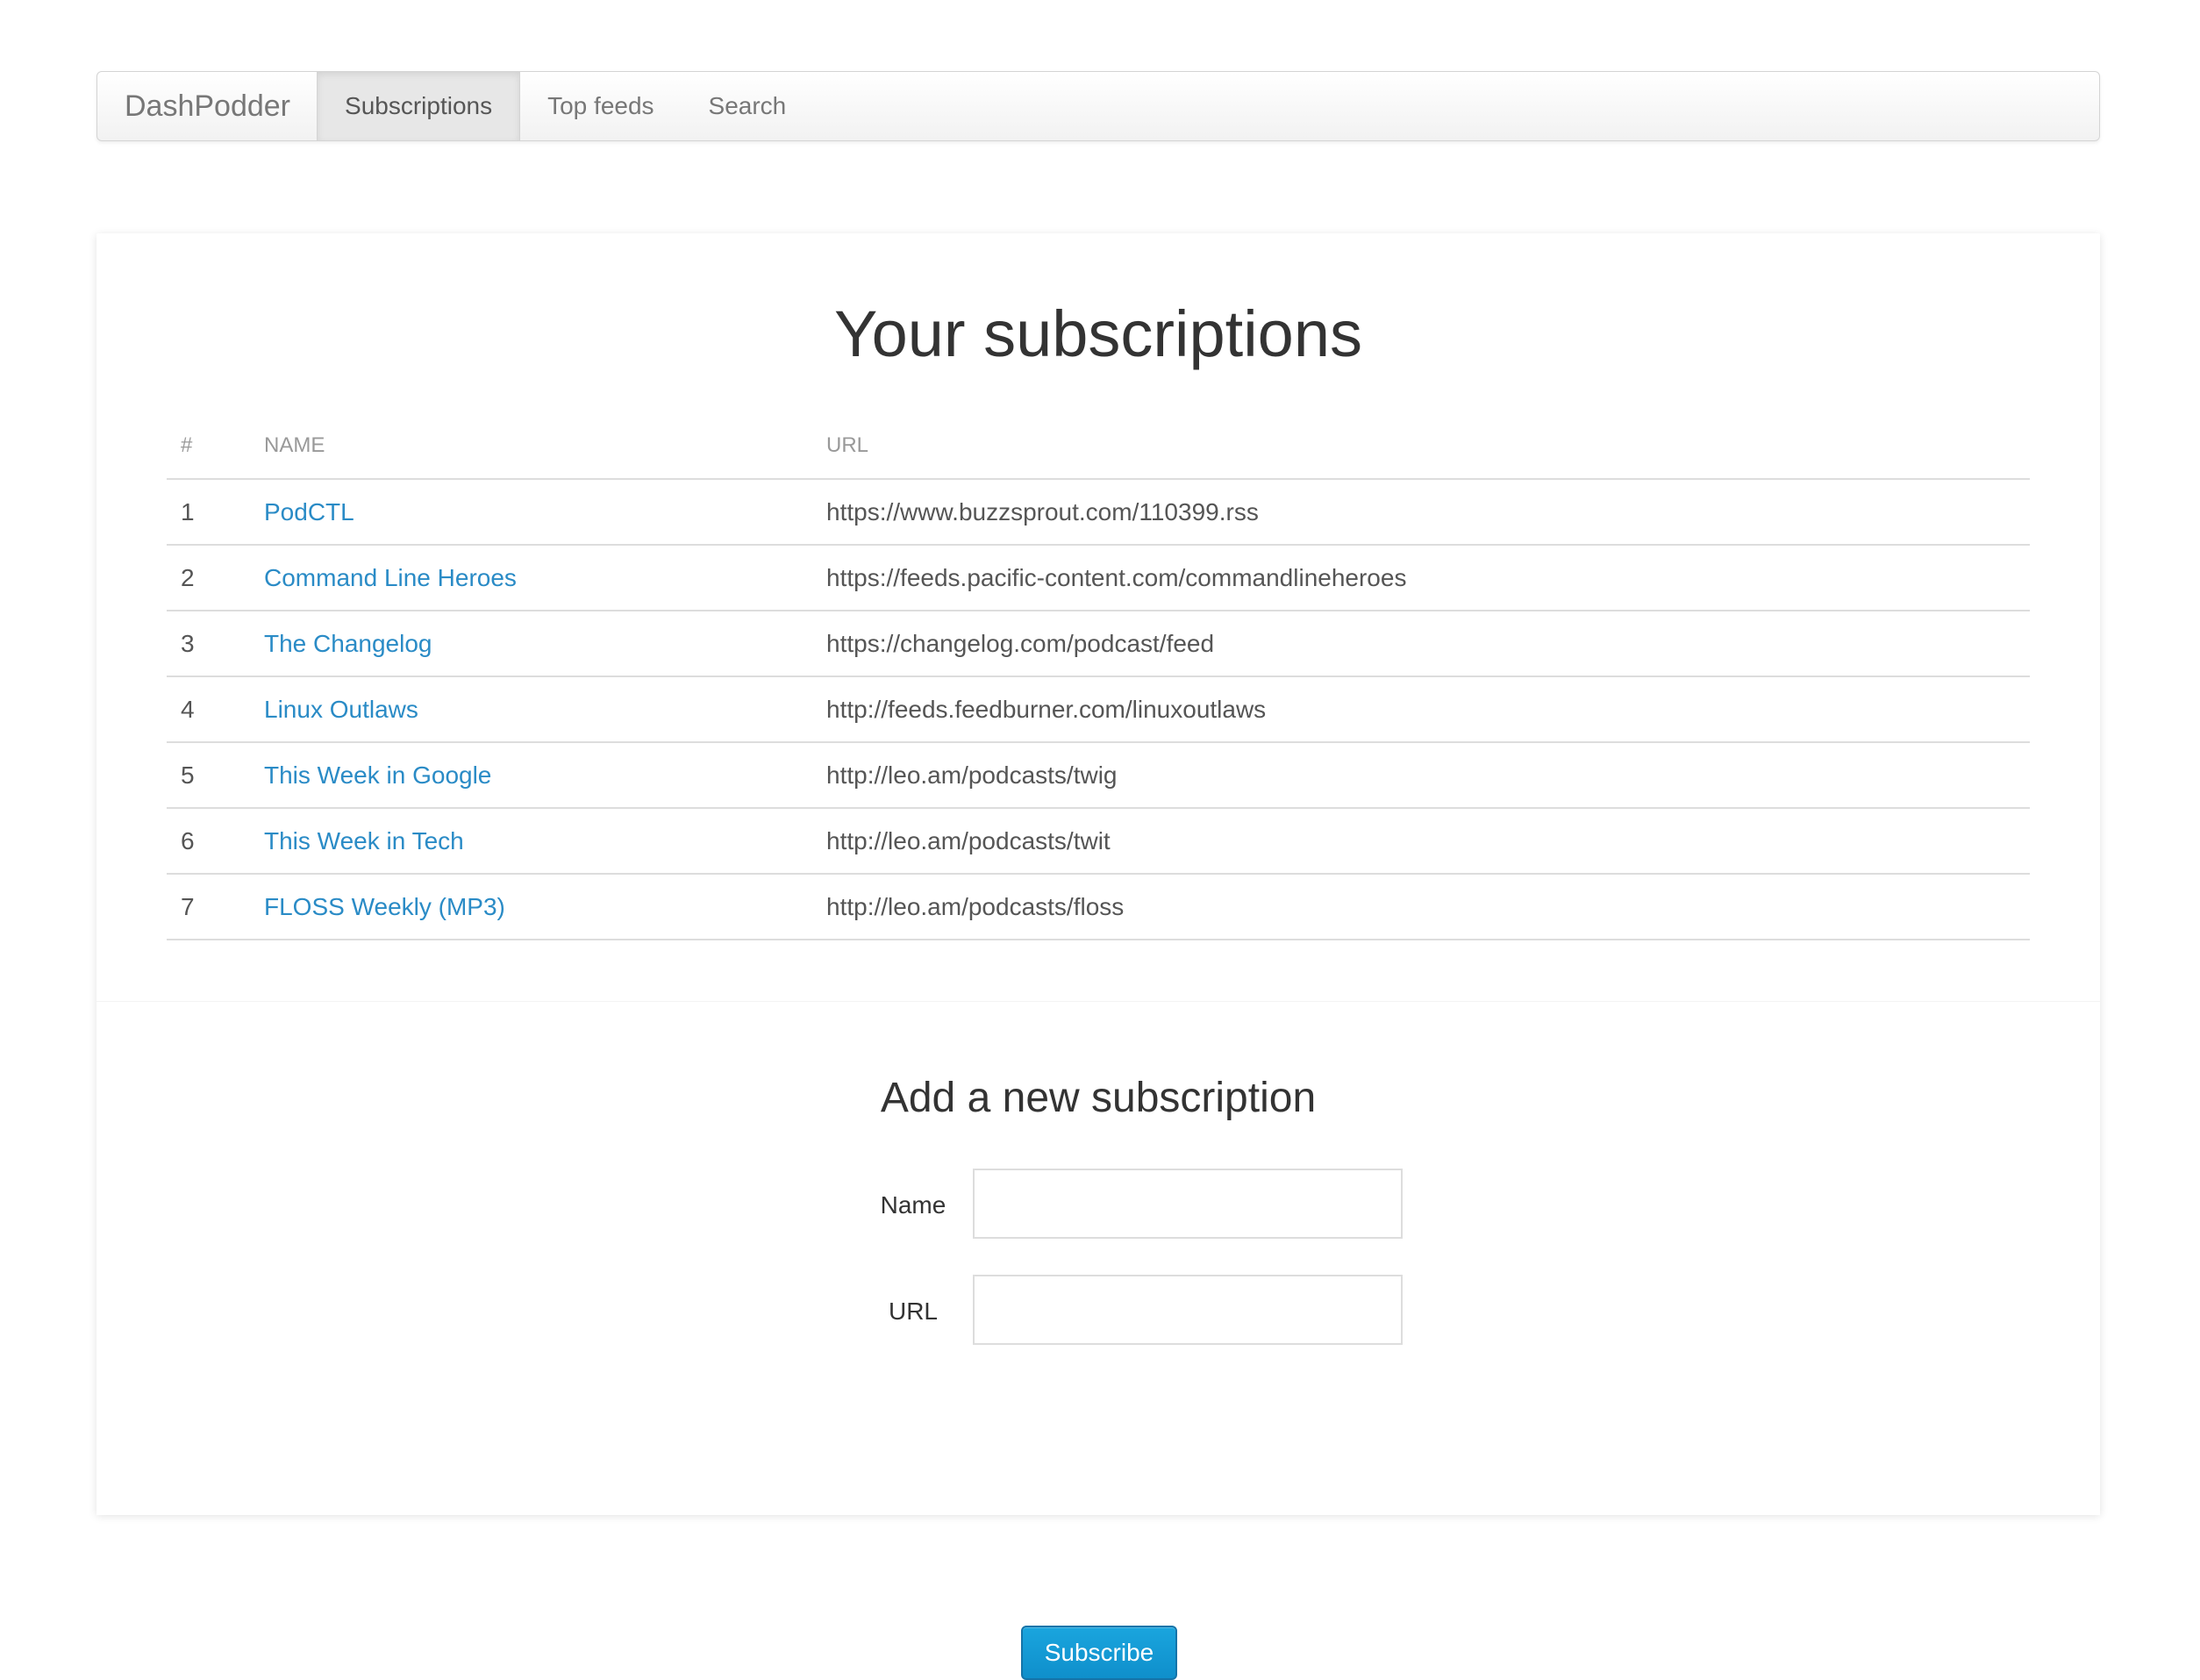  I want to click on nav-item-top-feeds: Top feeds, so click(600, 106).